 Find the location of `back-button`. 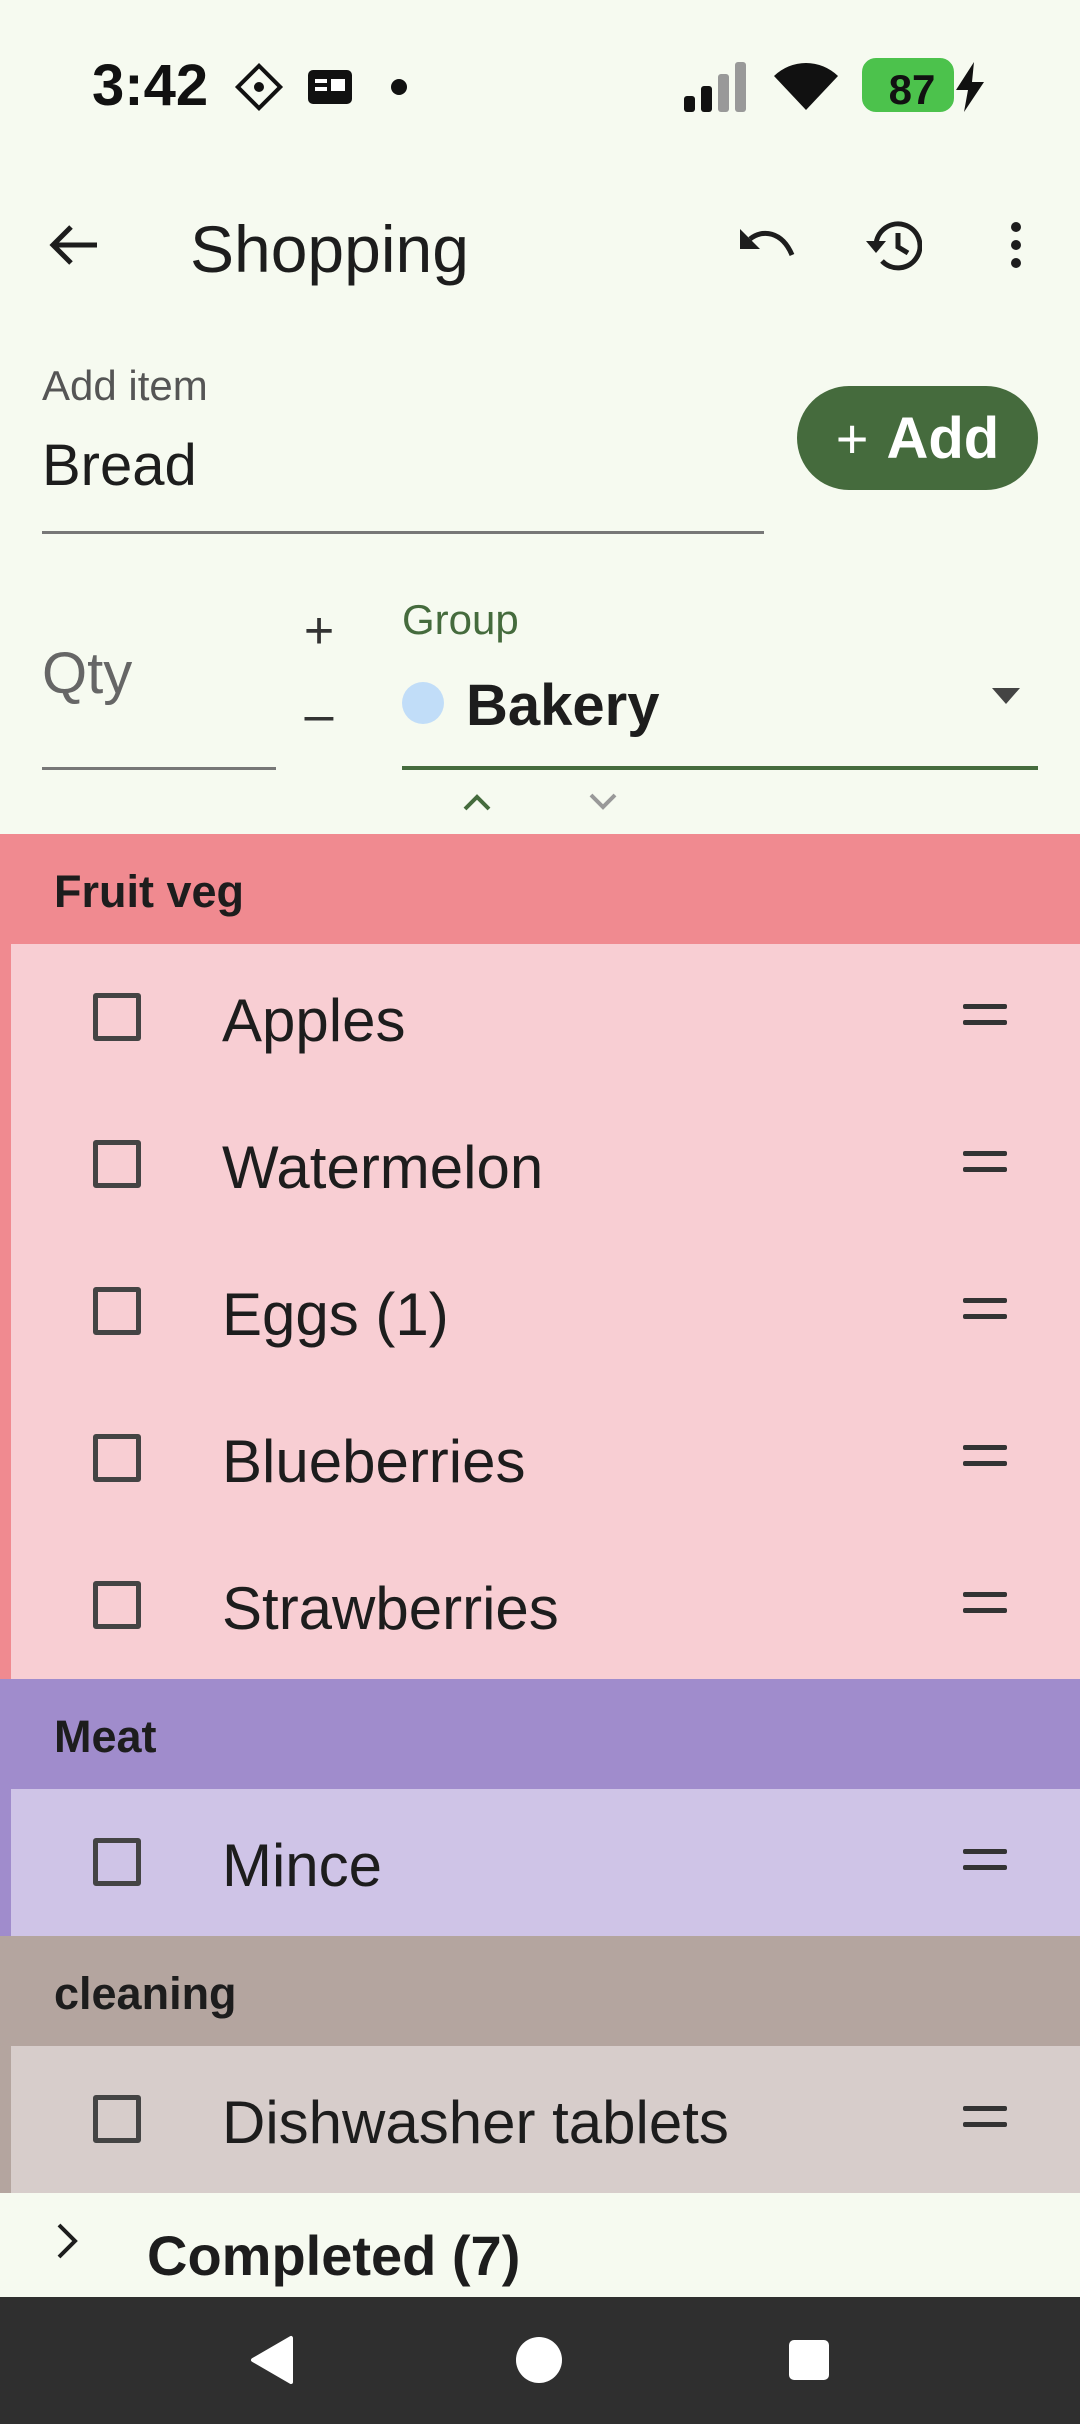

back-button is located at coordinates (74, 247).